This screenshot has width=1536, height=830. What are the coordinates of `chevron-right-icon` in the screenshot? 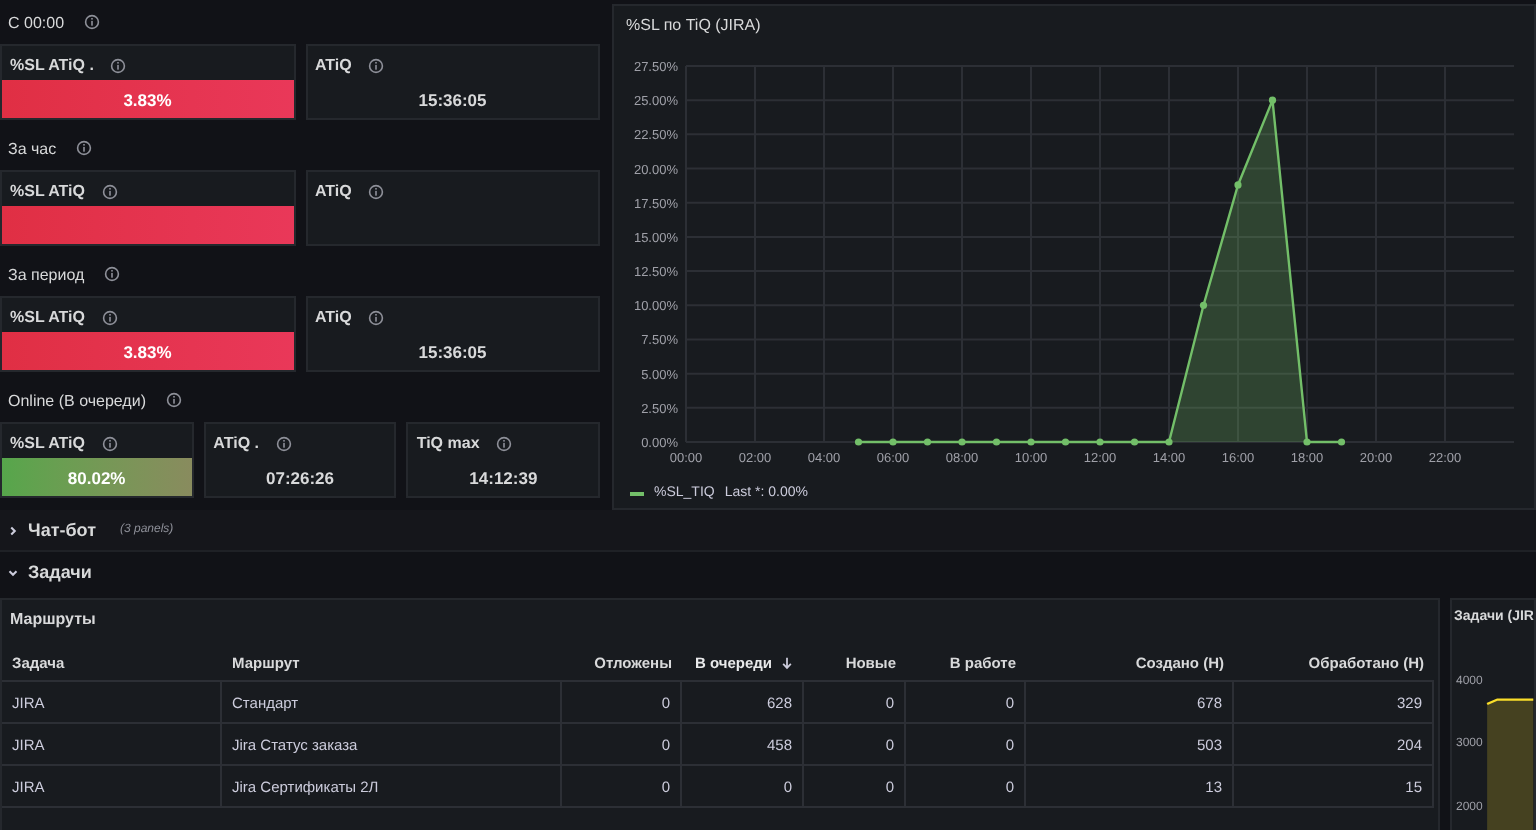 It's located at (13, 530).